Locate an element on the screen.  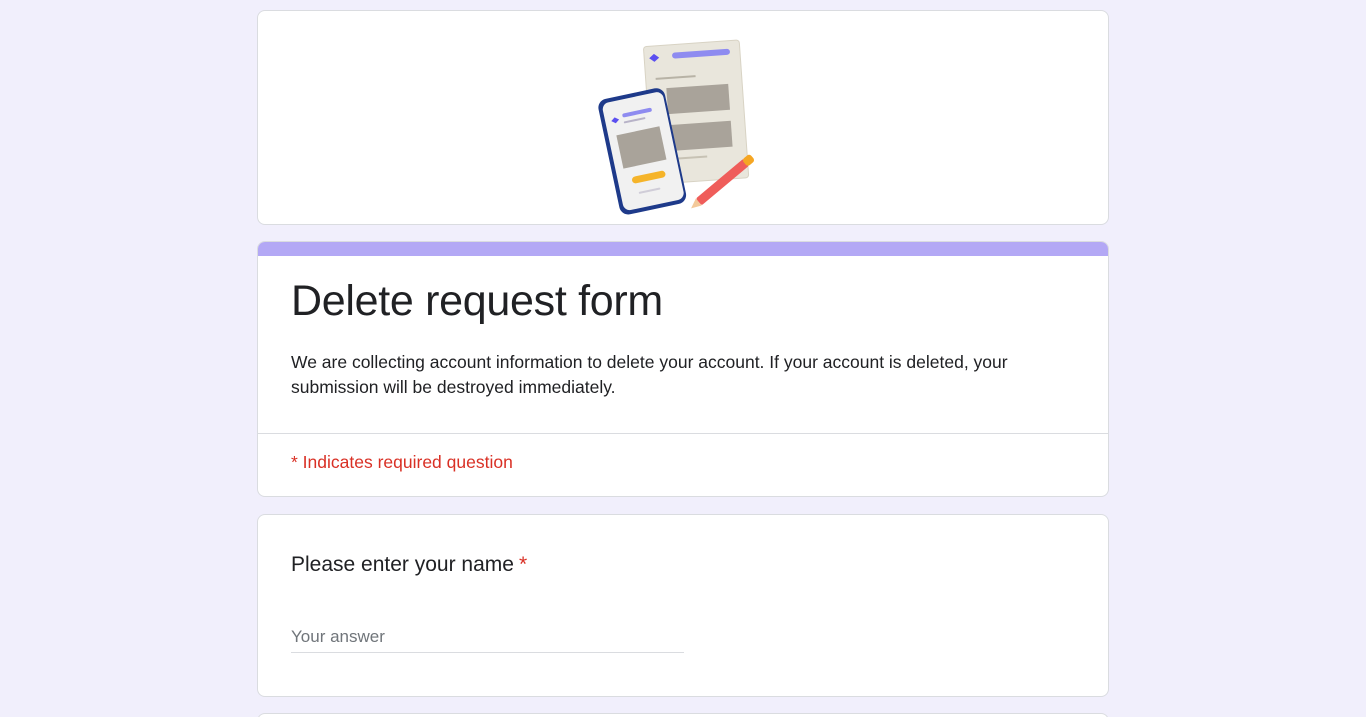
form-title: Delete request form is located at coordinates (477, 301).